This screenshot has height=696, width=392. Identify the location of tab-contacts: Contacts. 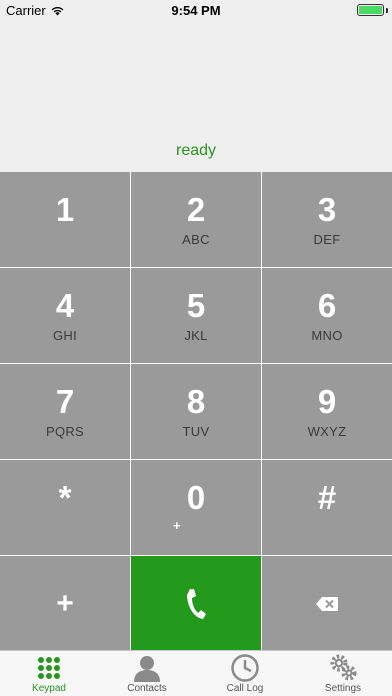
(147, 673).